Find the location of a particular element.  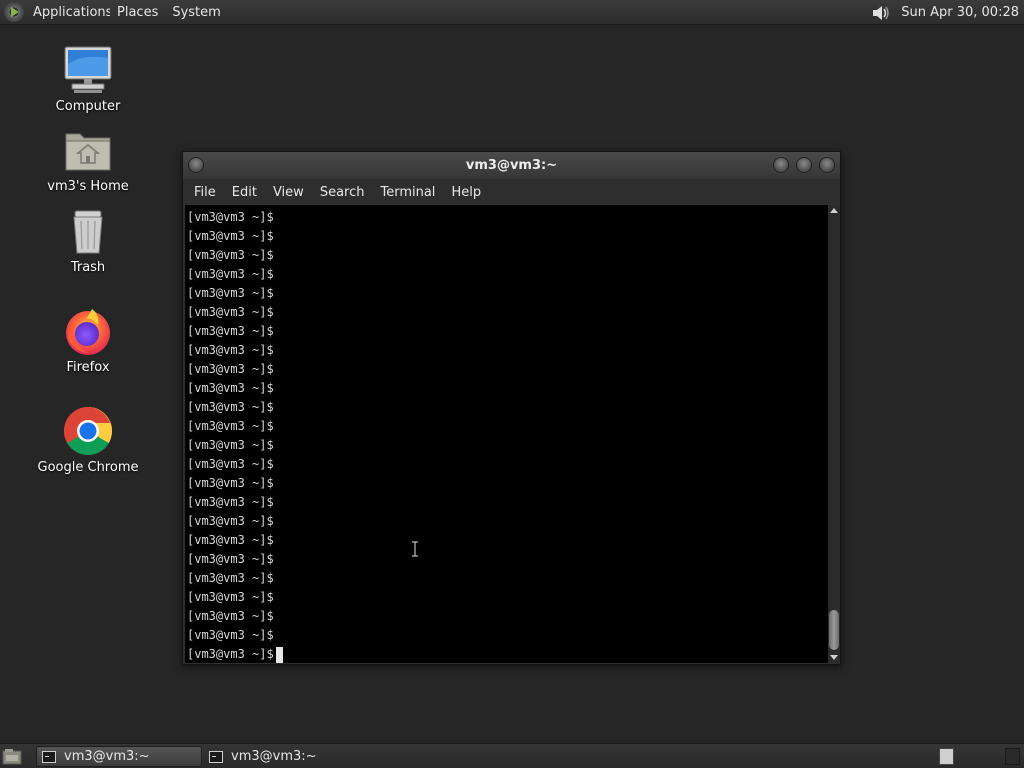

desktop-icon-chrome: Google Chrome is located at coordinates (88, 440).